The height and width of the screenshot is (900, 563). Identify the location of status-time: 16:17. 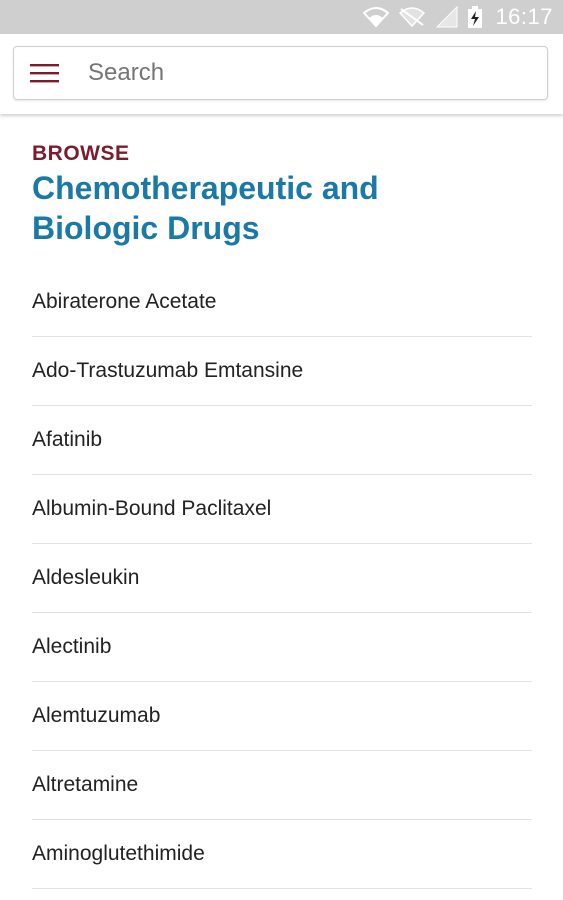
(524, 16).